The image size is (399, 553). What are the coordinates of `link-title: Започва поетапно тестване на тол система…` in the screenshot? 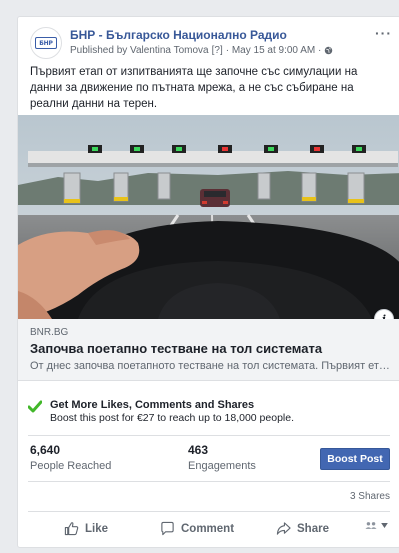 It's located at (210, 348).